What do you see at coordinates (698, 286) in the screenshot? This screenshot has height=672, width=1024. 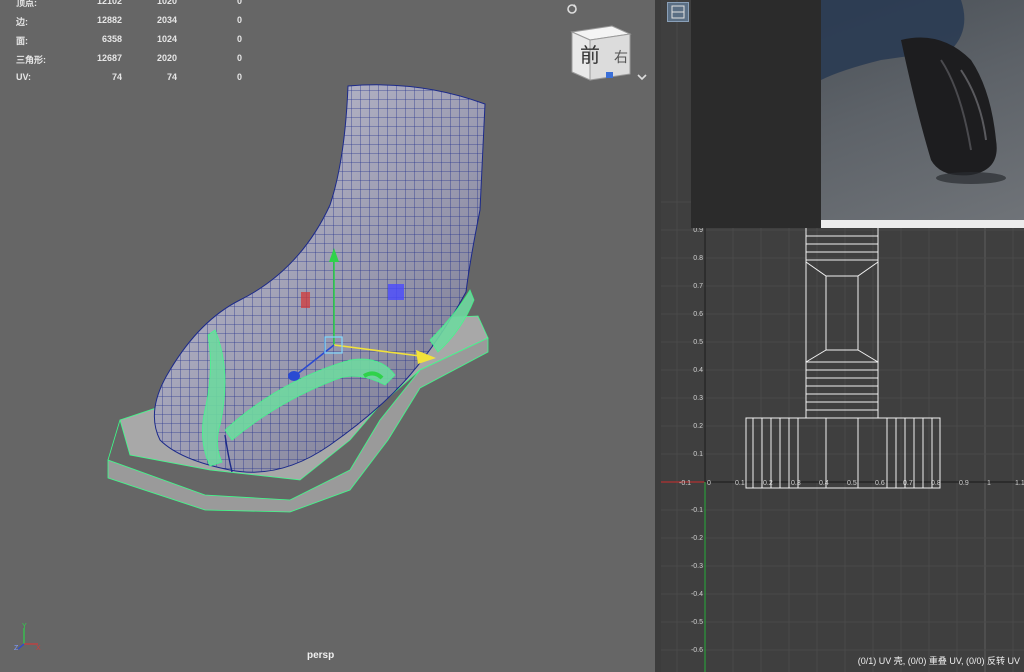 I see `uv-y-tick-label: 0.7` at bounding box center [698, 286].